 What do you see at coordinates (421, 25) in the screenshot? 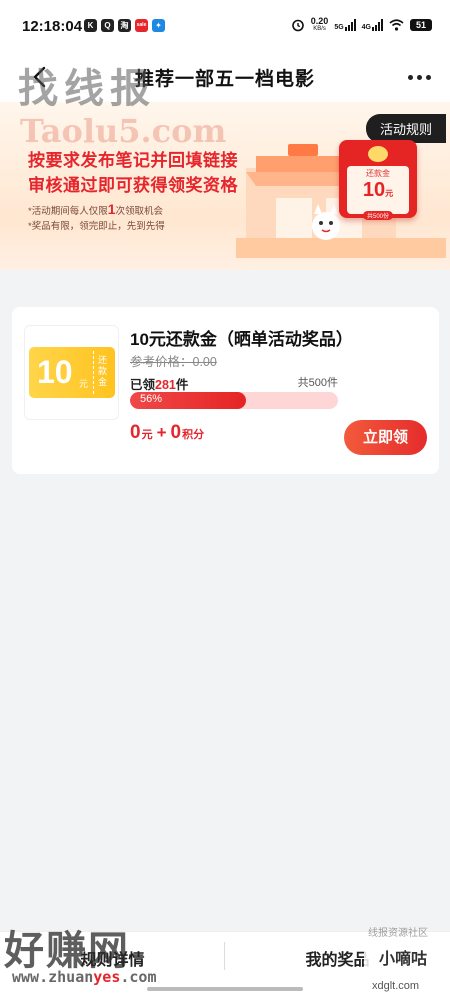
I see `battery-icon: 51` at bounding box center [421, 25].